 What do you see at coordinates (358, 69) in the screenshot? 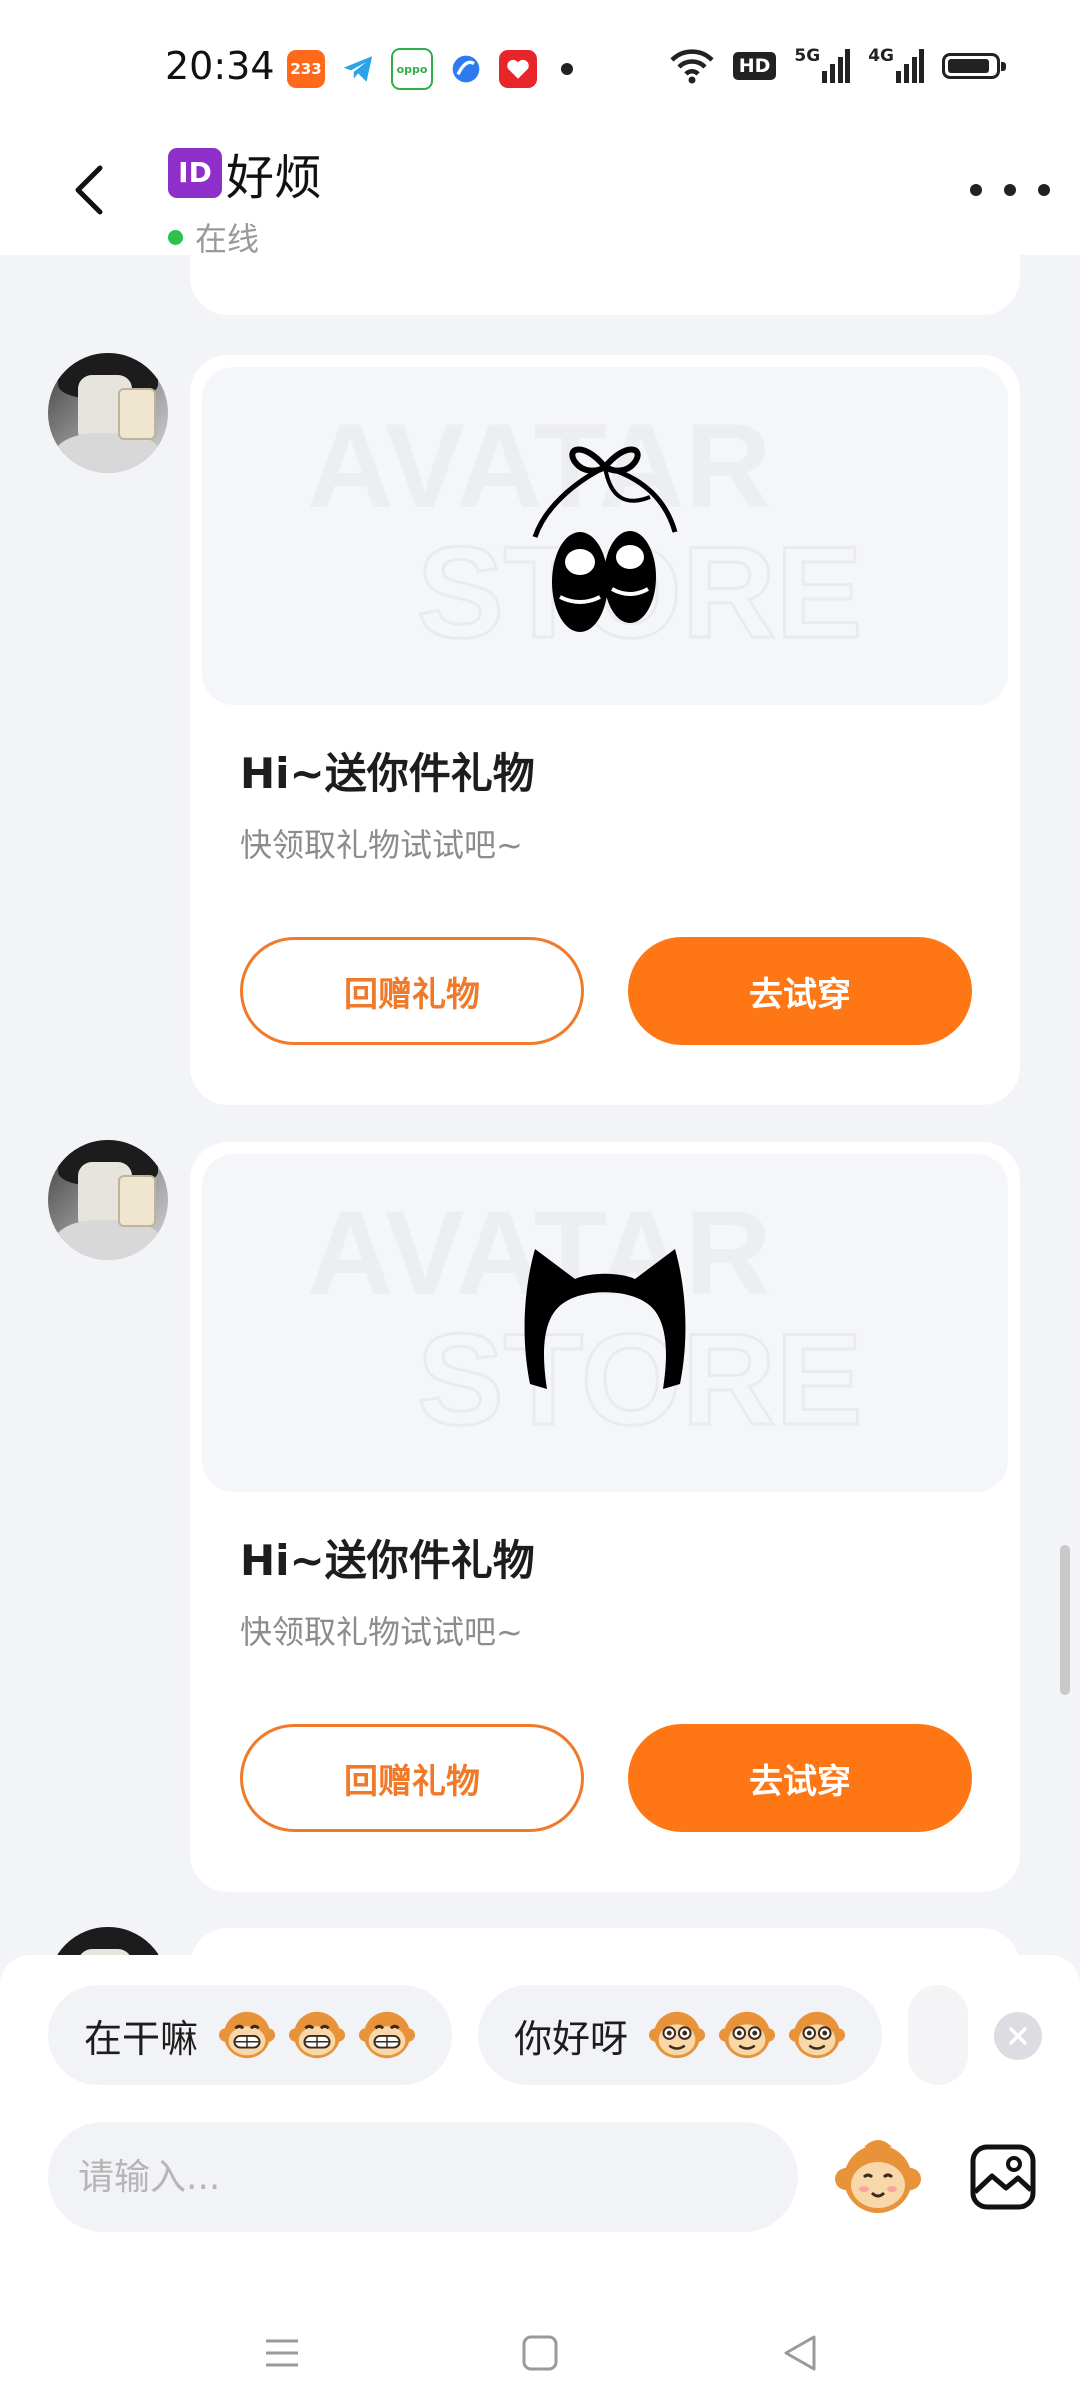
I see `telegram-icon` at bounding box center [358, 69].